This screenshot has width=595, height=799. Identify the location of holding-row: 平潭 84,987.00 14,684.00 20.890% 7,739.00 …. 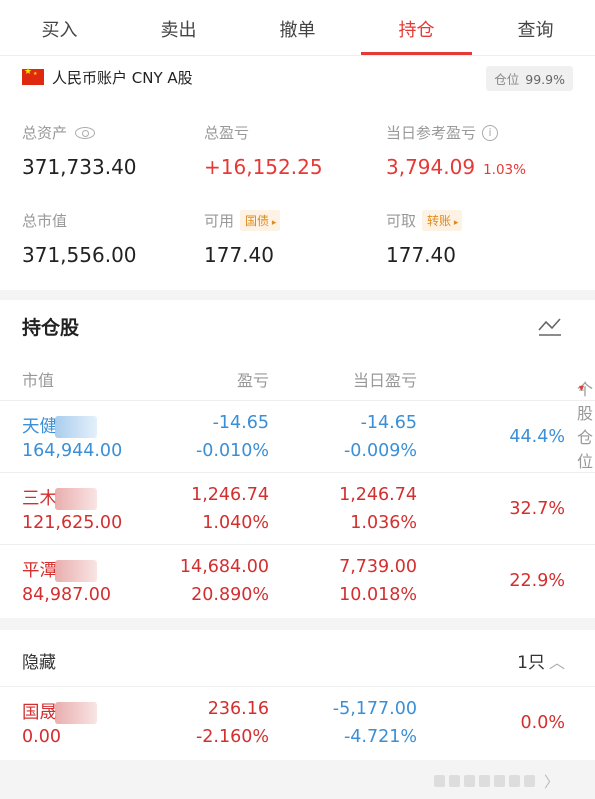
(297, 580).